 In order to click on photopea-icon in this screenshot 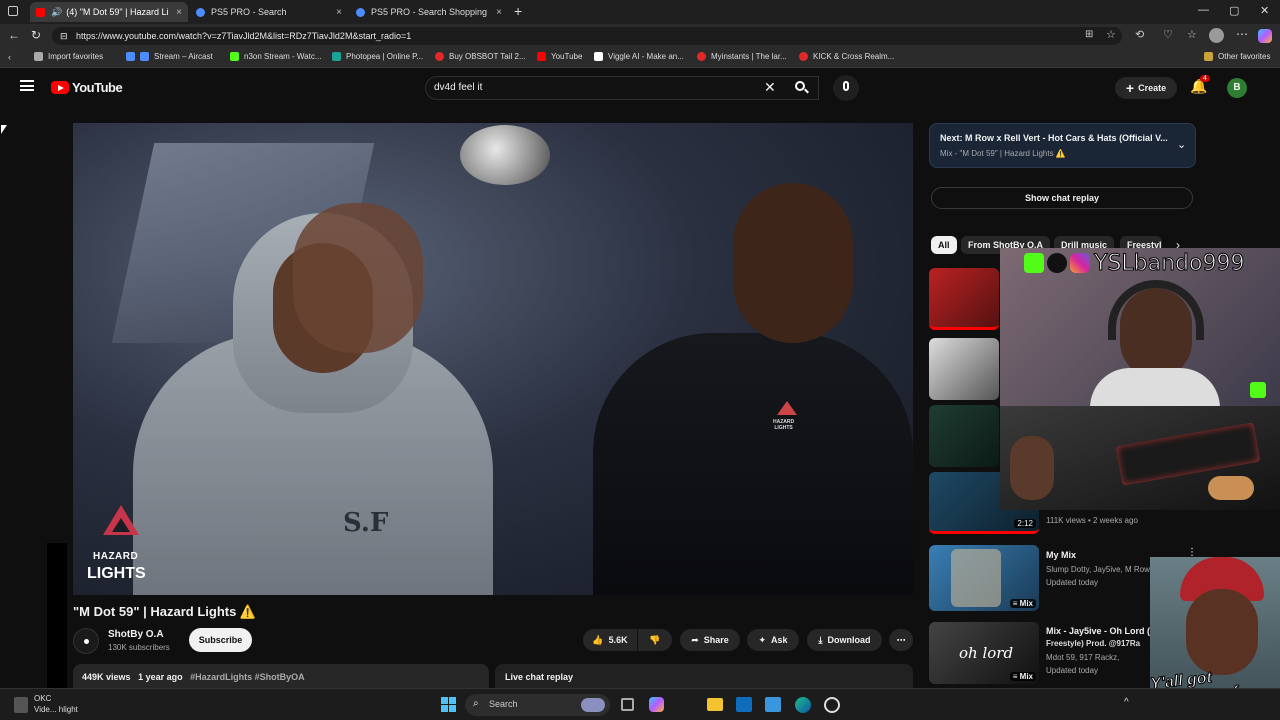, I will do `click(336, 56)`.